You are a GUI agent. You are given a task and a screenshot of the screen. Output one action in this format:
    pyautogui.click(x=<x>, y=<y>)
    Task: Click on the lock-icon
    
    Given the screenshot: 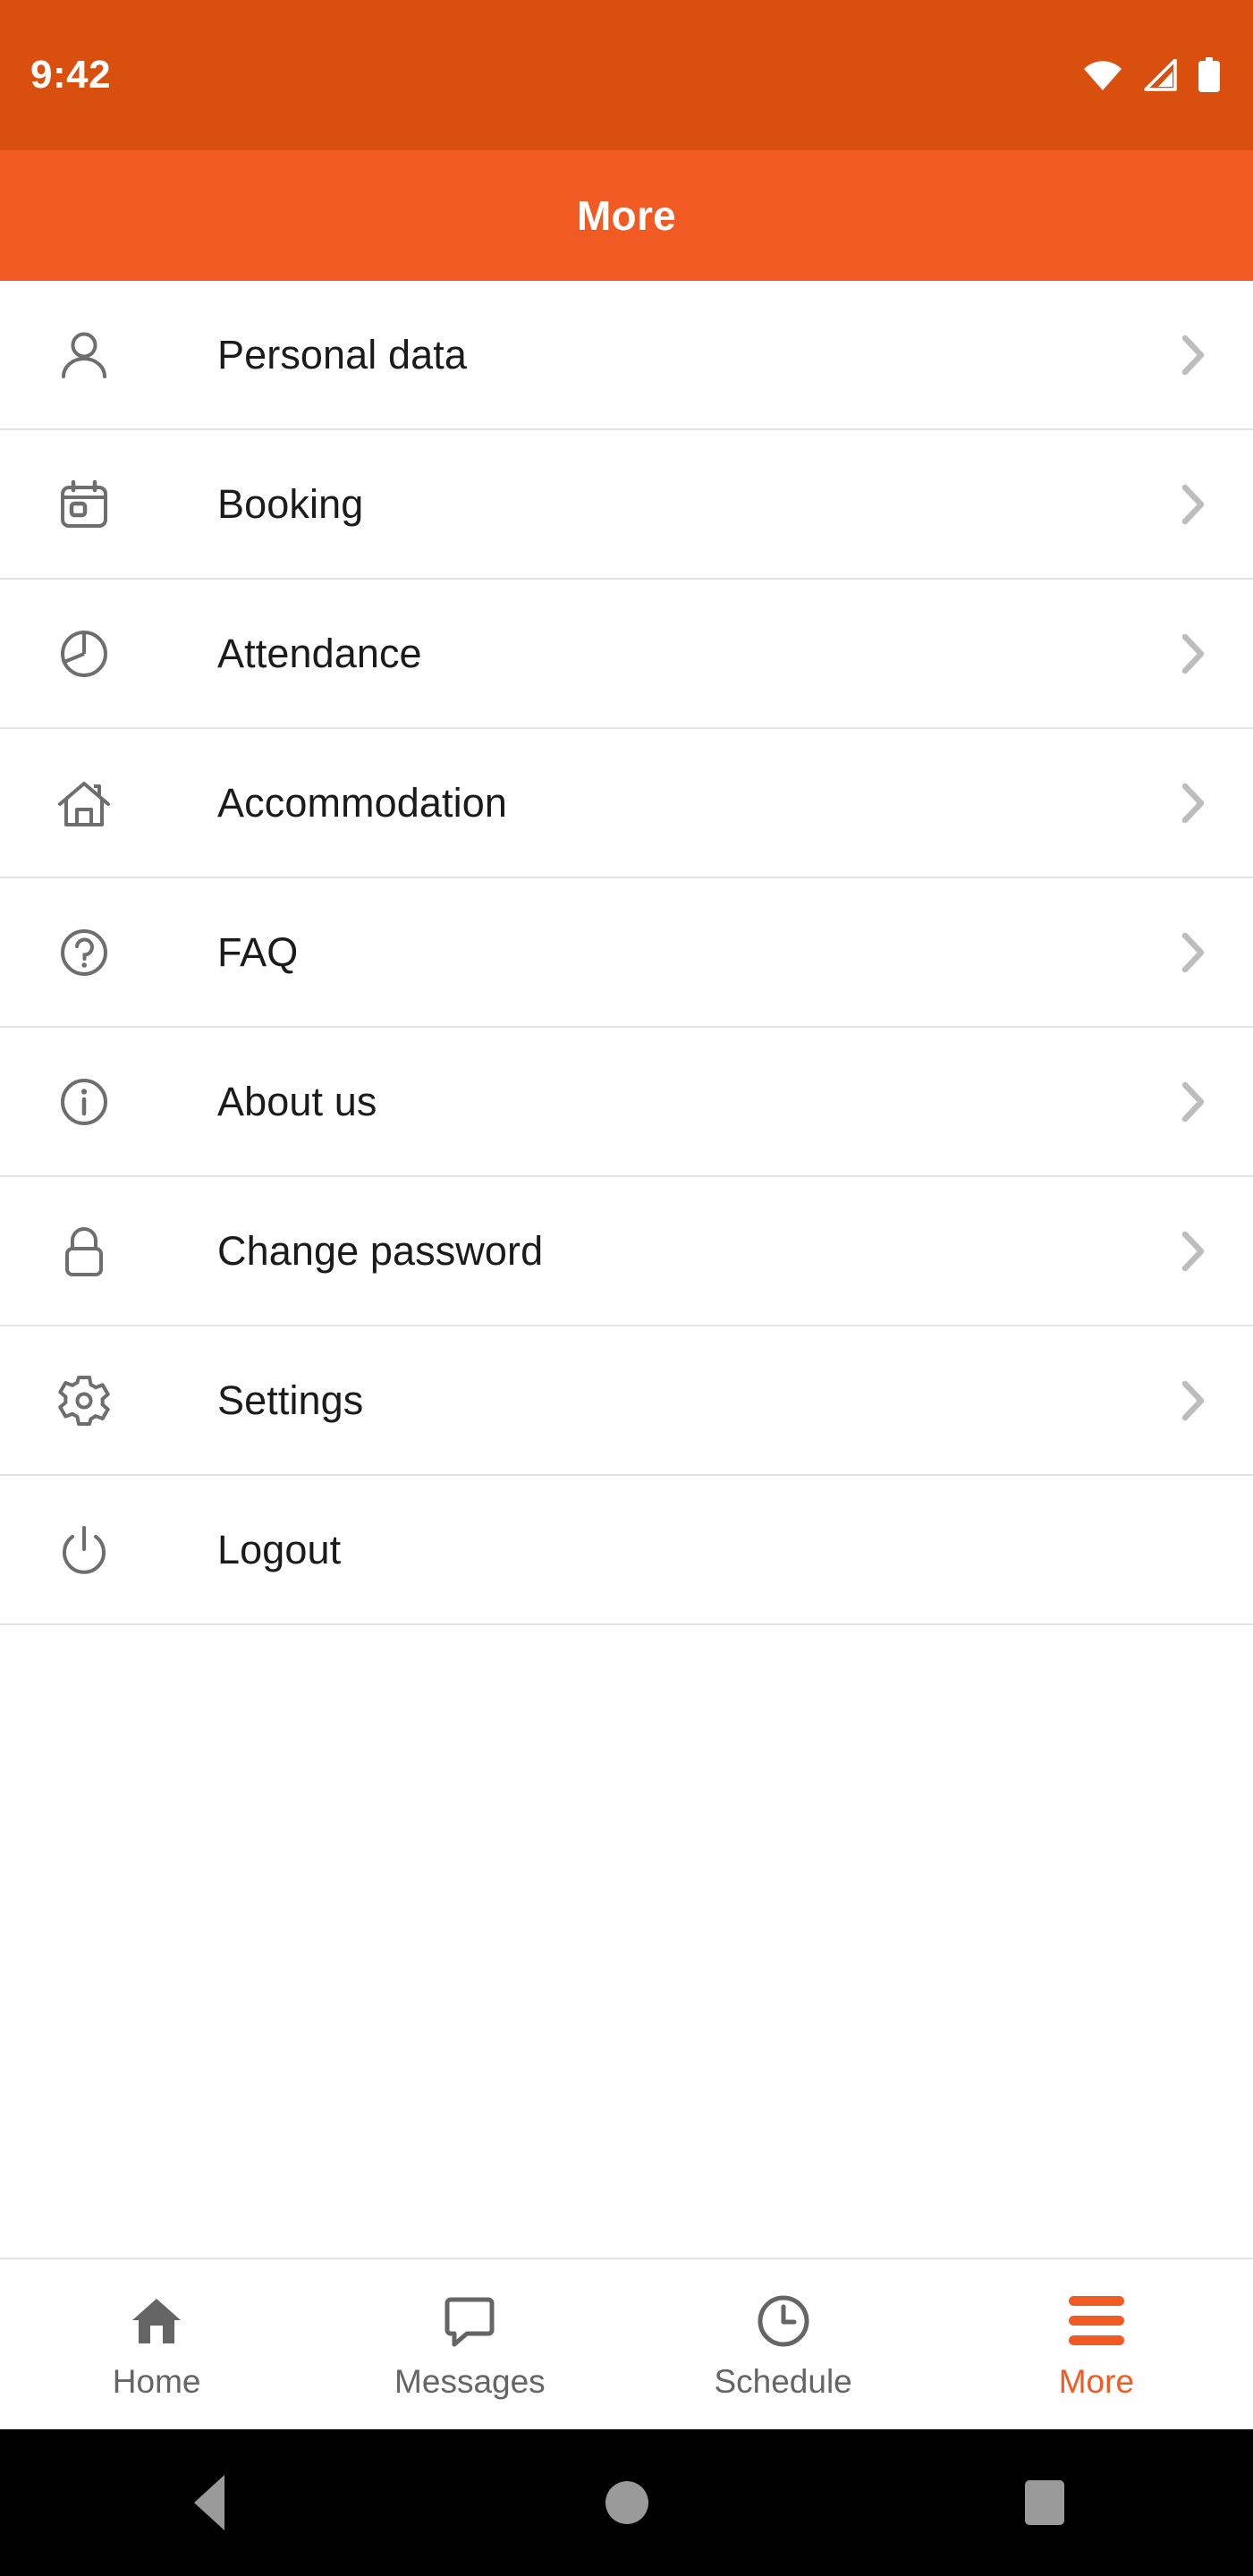 What is the action you would take?
    pyautogui.click(x=84, y=1251)
    